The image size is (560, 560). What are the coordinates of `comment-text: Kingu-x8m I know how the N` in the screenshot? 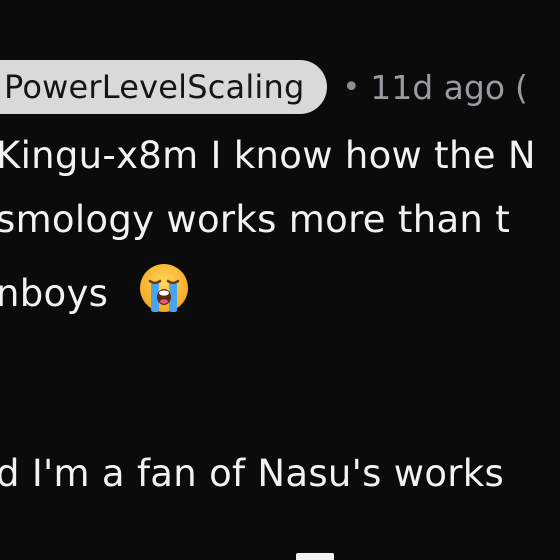 It's located at (268, 155).